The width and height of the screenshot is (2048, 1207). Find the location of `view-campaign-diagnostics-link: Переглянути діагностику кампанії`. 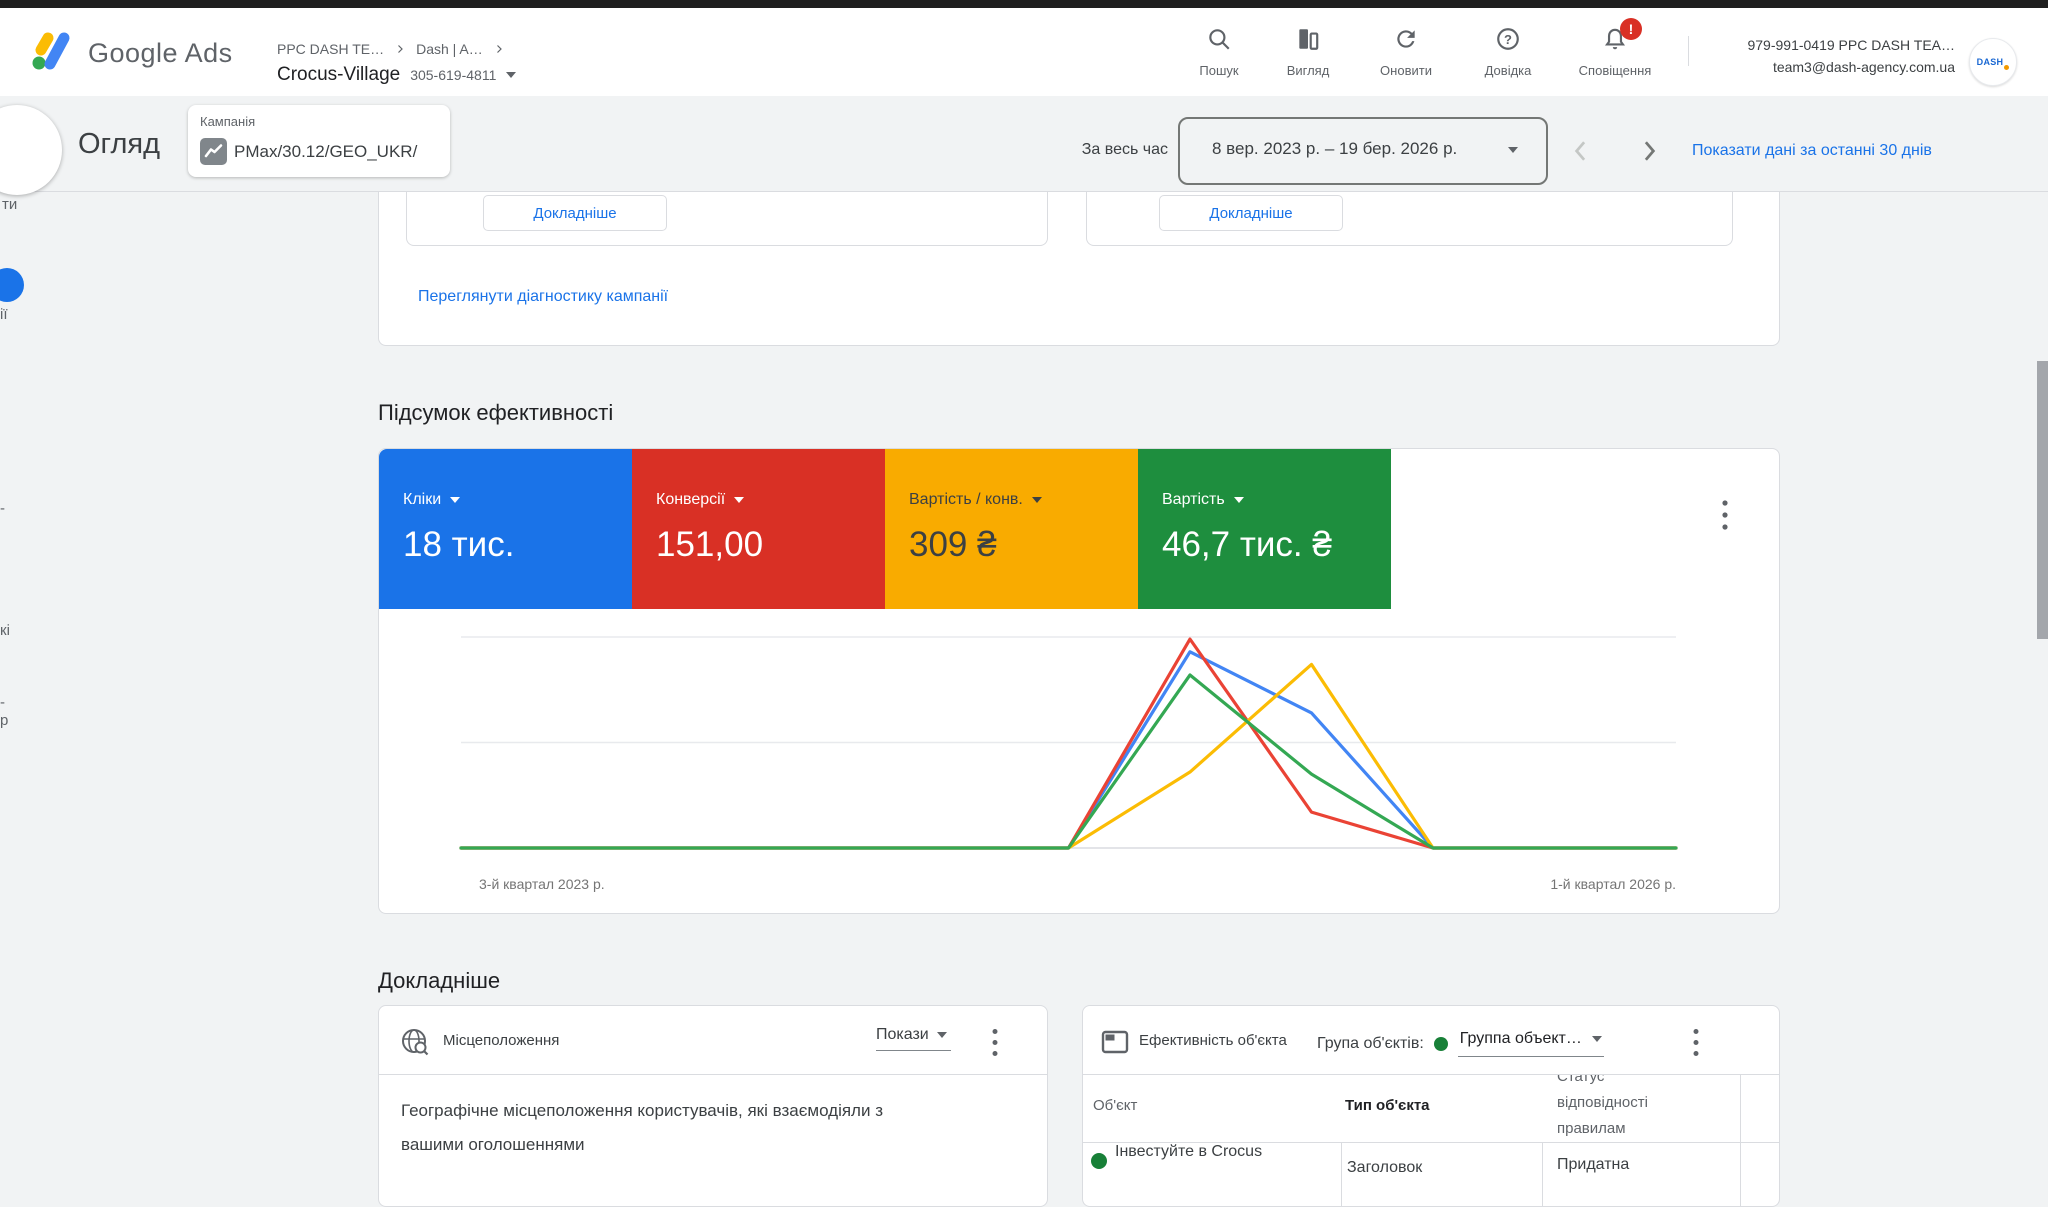

view-campaign-diagnostics-link: Переглянути діагностику кампанії is located at coordinates (543, 297).